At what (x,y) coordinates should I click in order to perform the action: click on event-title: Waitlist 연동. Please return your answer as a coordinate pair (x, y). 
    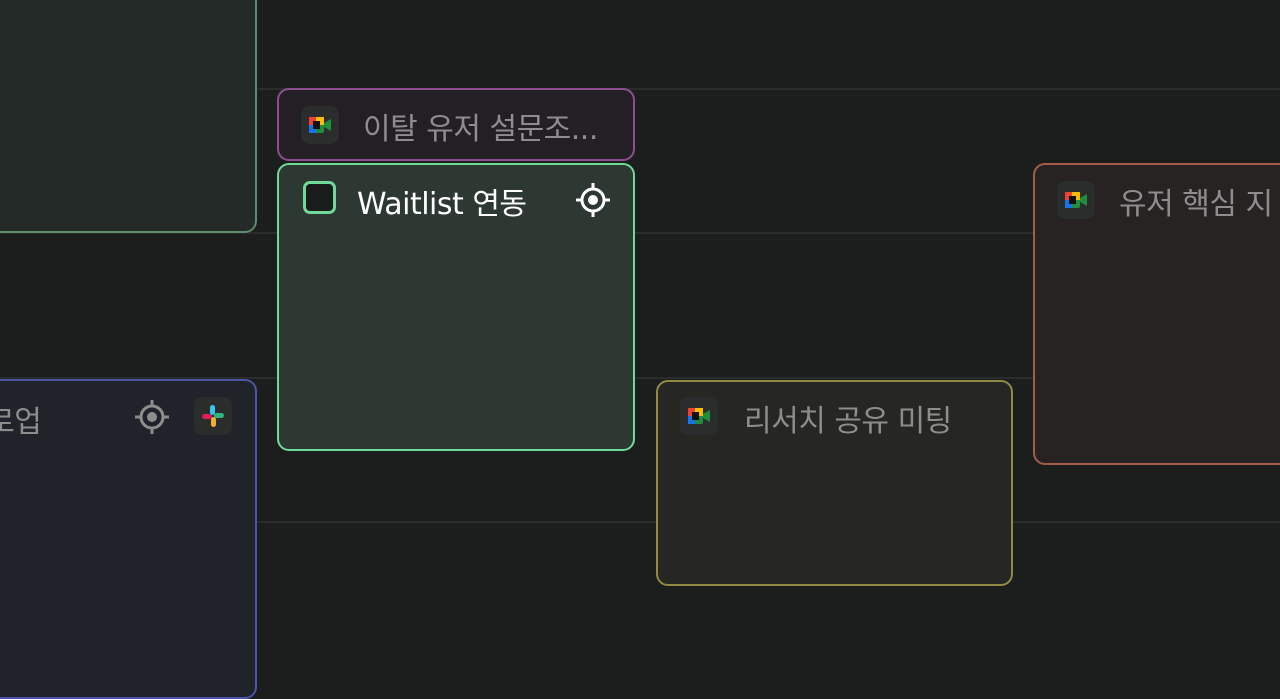
    Looking at the image, I should click on (442, 204).